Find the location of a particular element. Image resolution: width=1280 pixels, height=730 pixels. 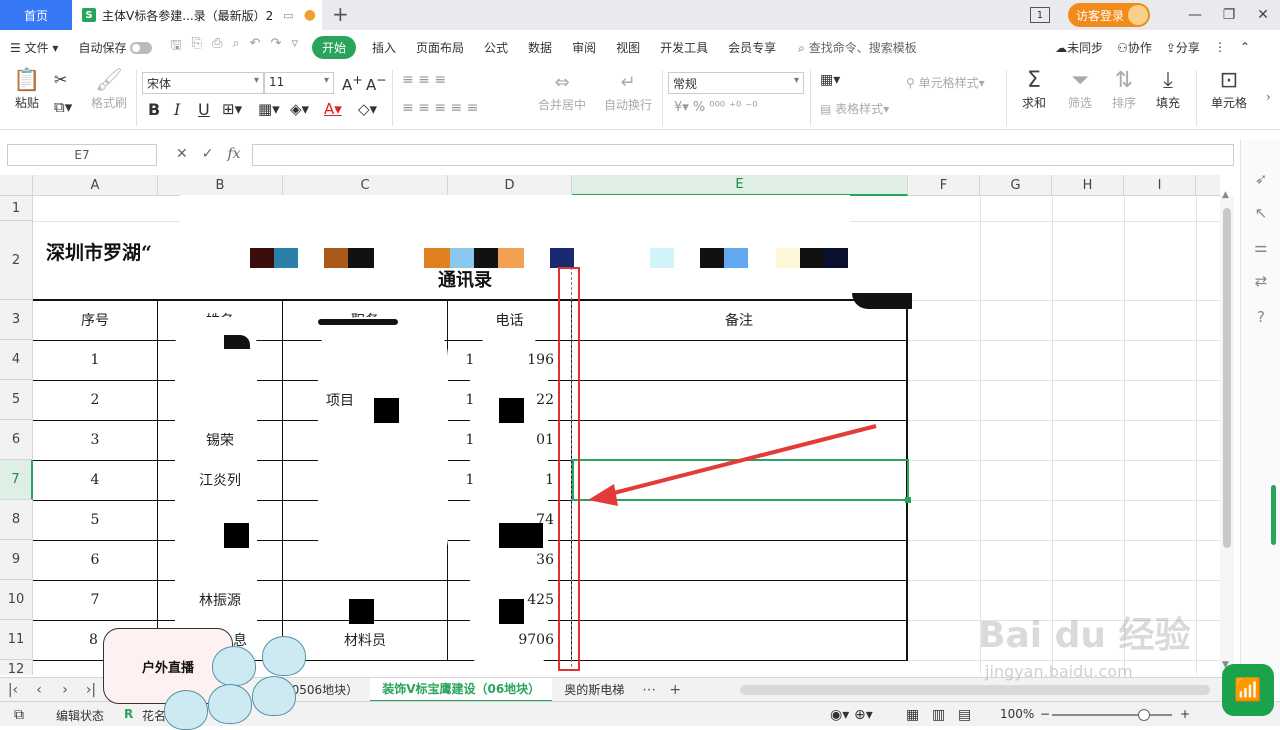

table-icon: ▦▾ is located at coordinates (830, 80).